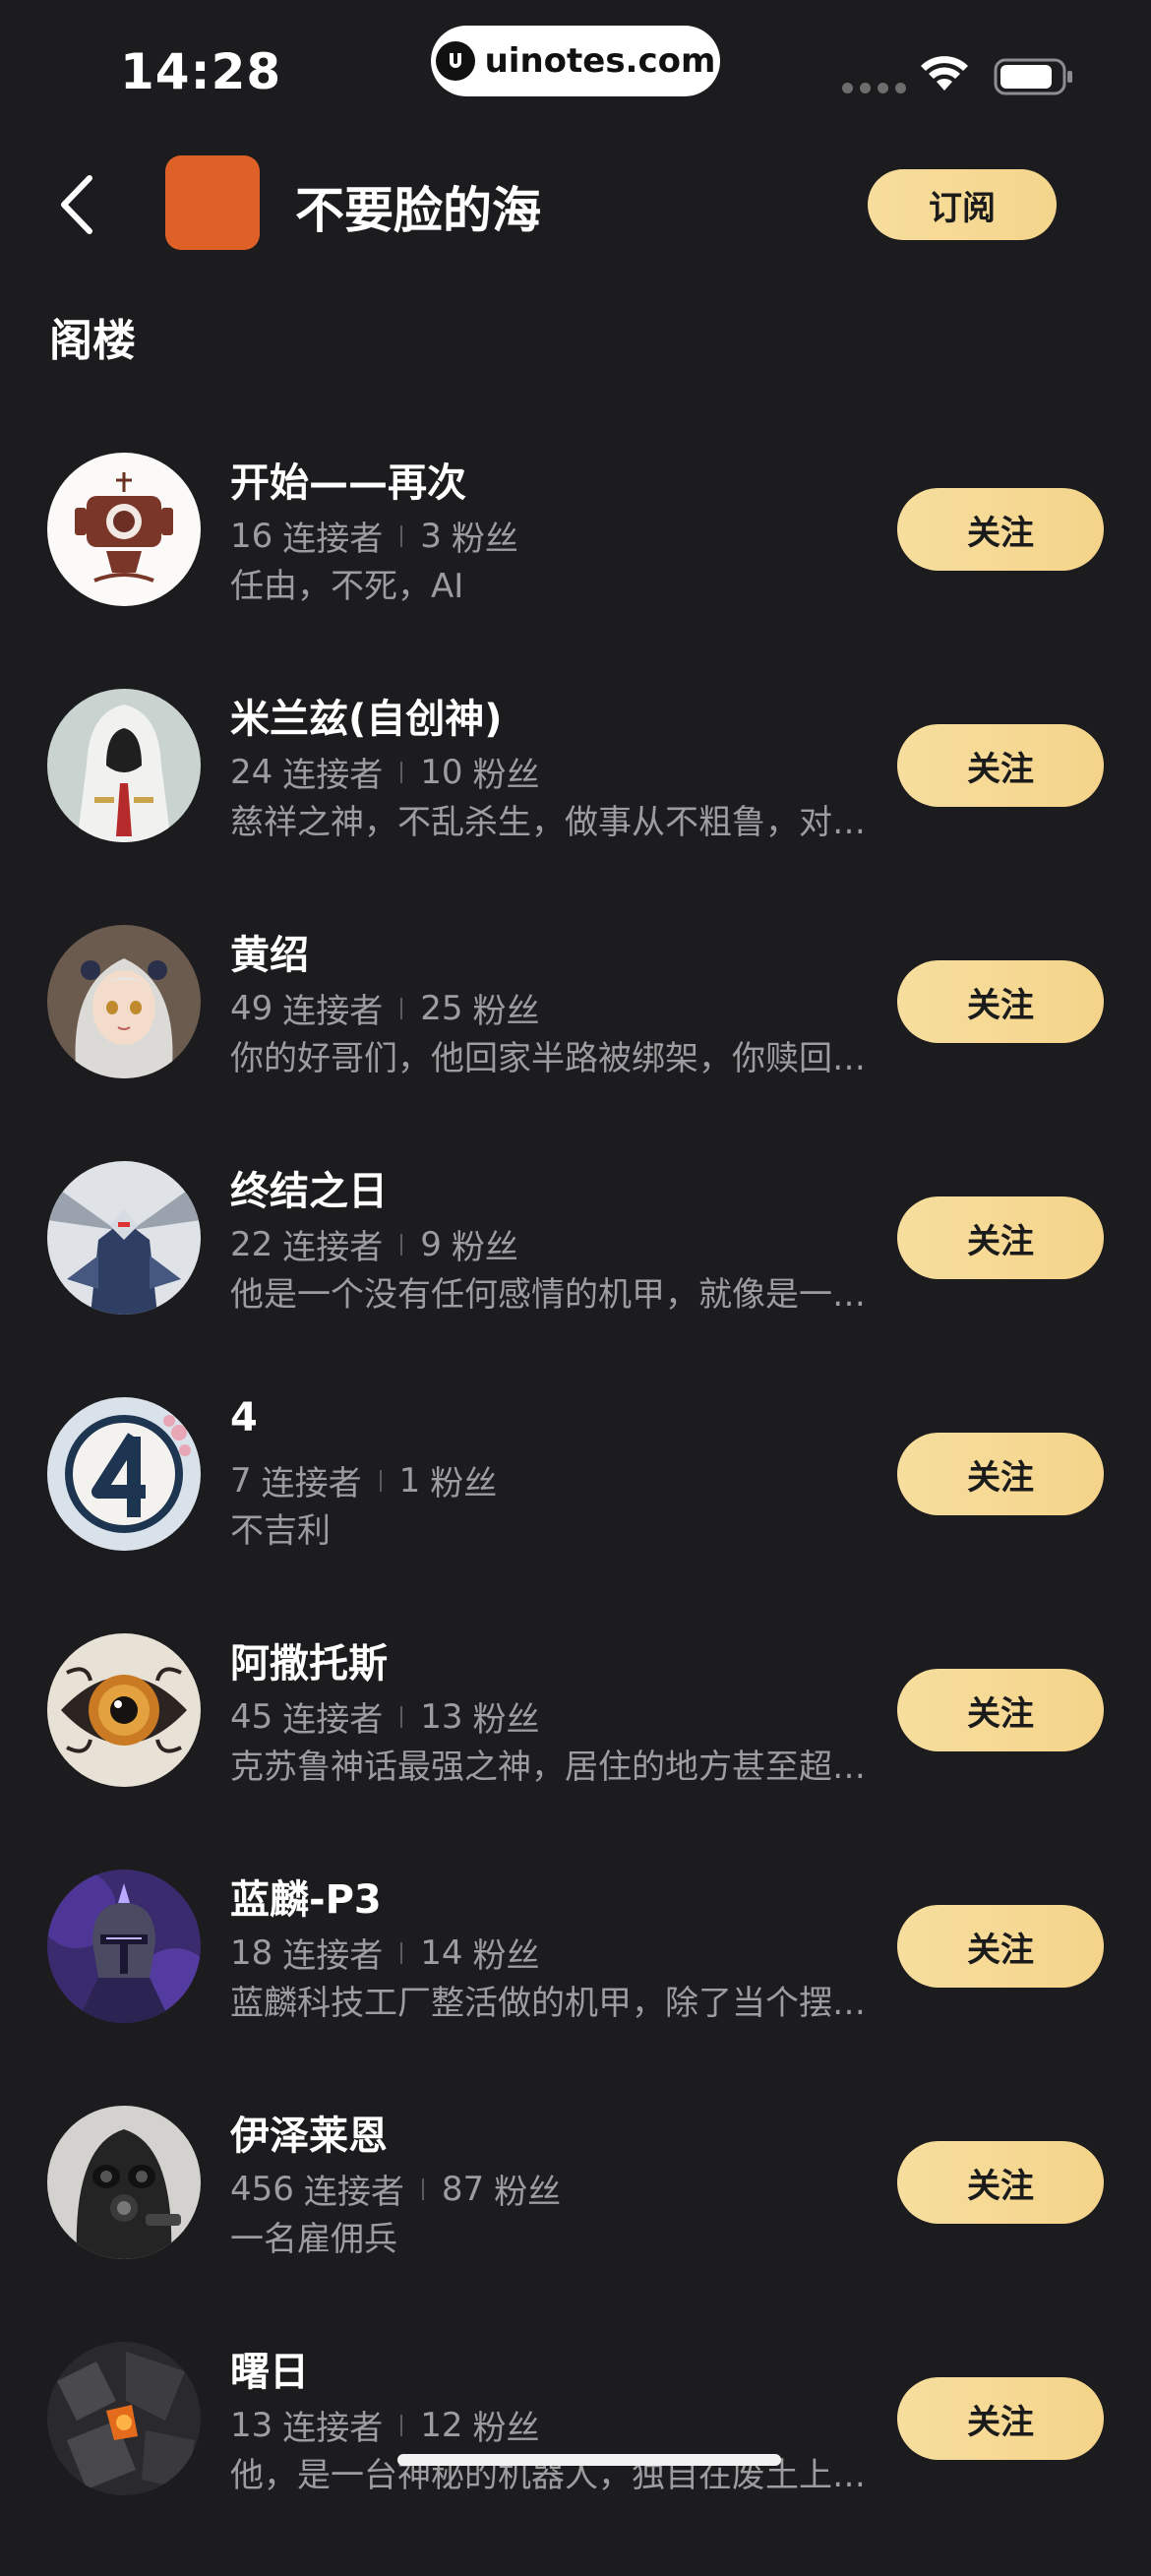  Describe the element at coordinates (244, 1418) in the screenshot. I see `item-name: 4` at that location.